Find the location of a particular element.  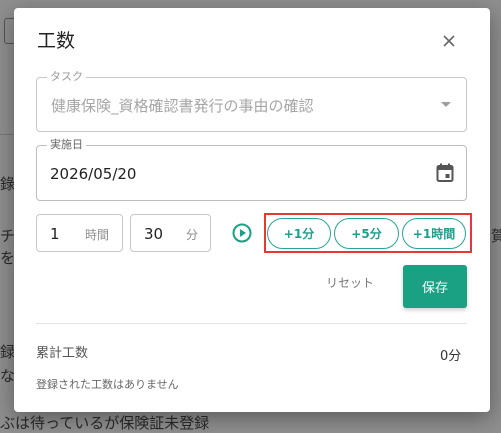

background-text: 錄 is located at coordinates (8, 184).